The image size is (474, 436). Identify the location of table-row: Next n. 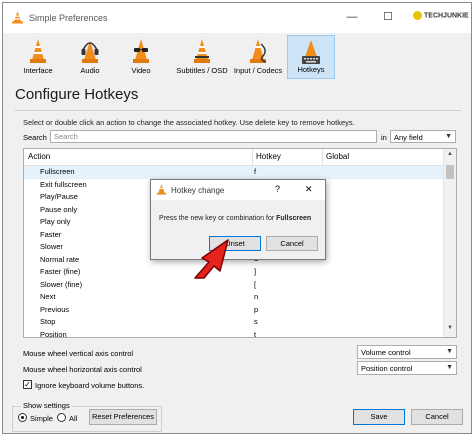
(234, 297).